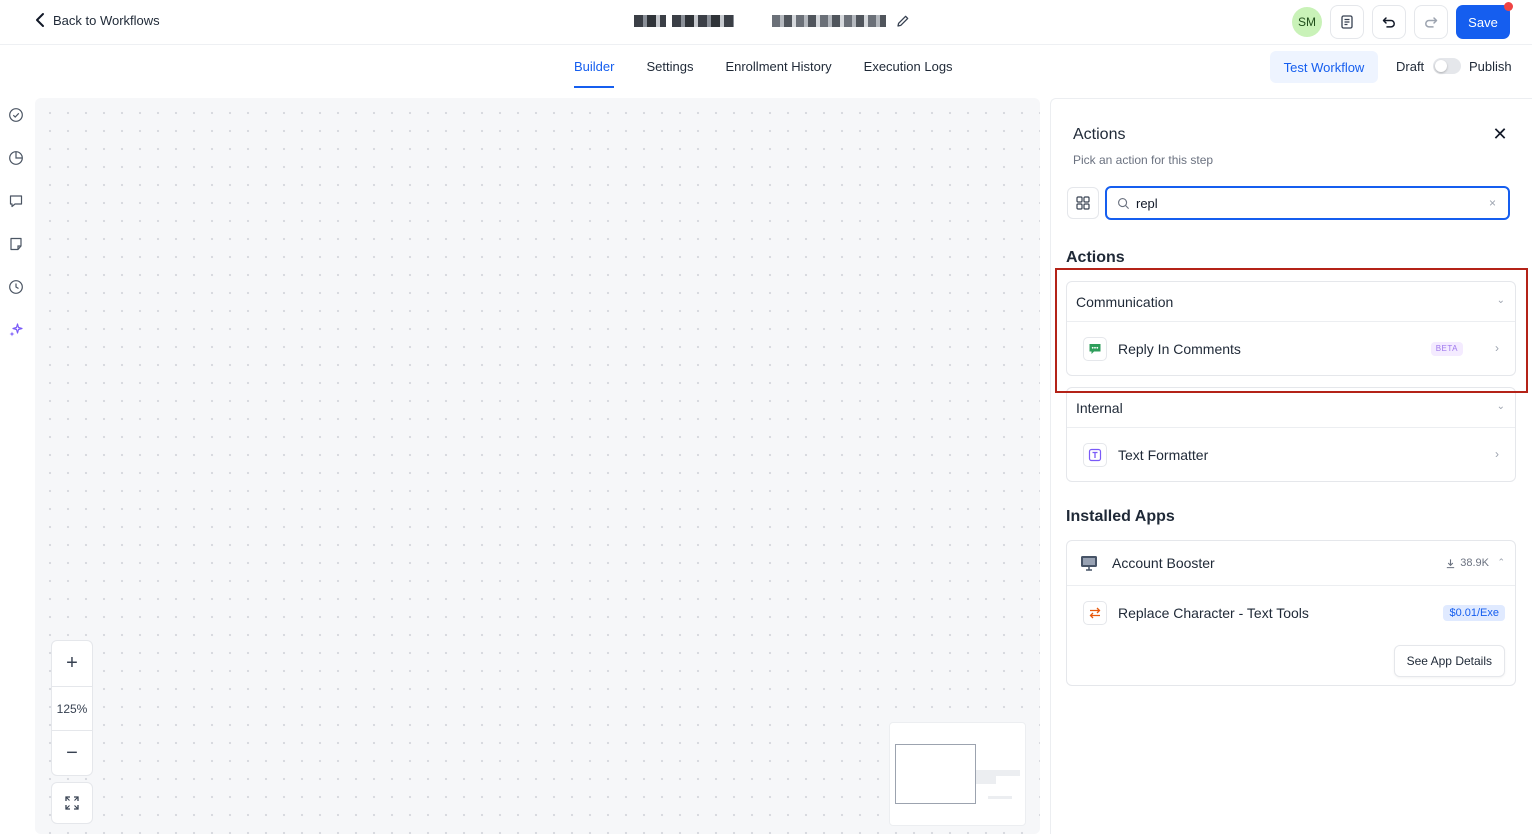 The height and width of the screenshot is (834, 1532). I want to click on publish-toggle, so click(1447, 66).